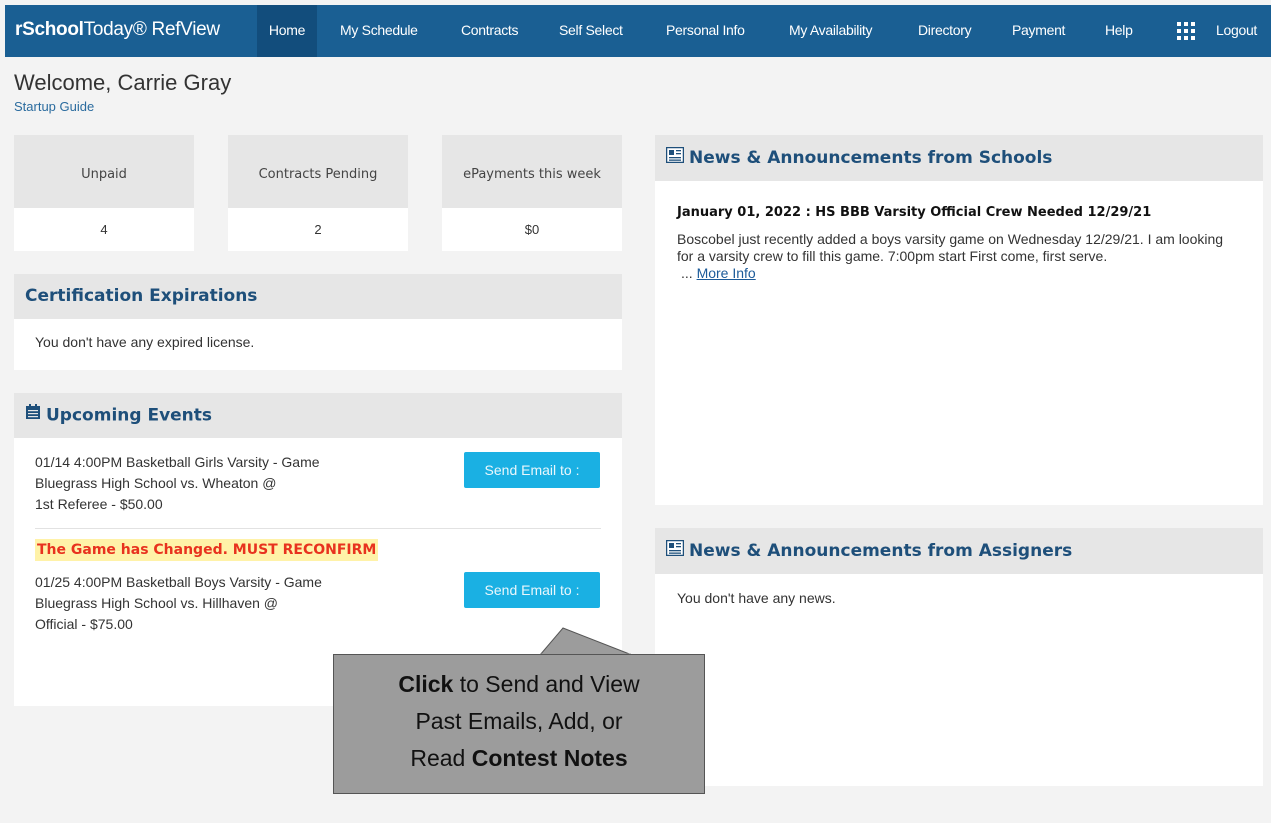 This screenshot has width=1271, height=823. I want to click on stat-value: 4, so click(104, 229).